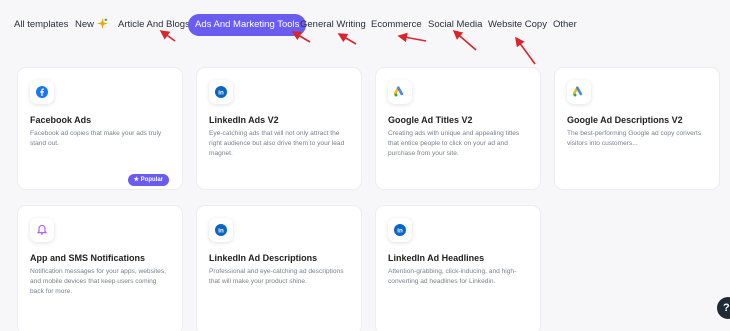 The image size is (730, 331). What do you see at coordinates (42, 230) in the screenshot?
I see `bell-icon` at bounding box center [42, 230].